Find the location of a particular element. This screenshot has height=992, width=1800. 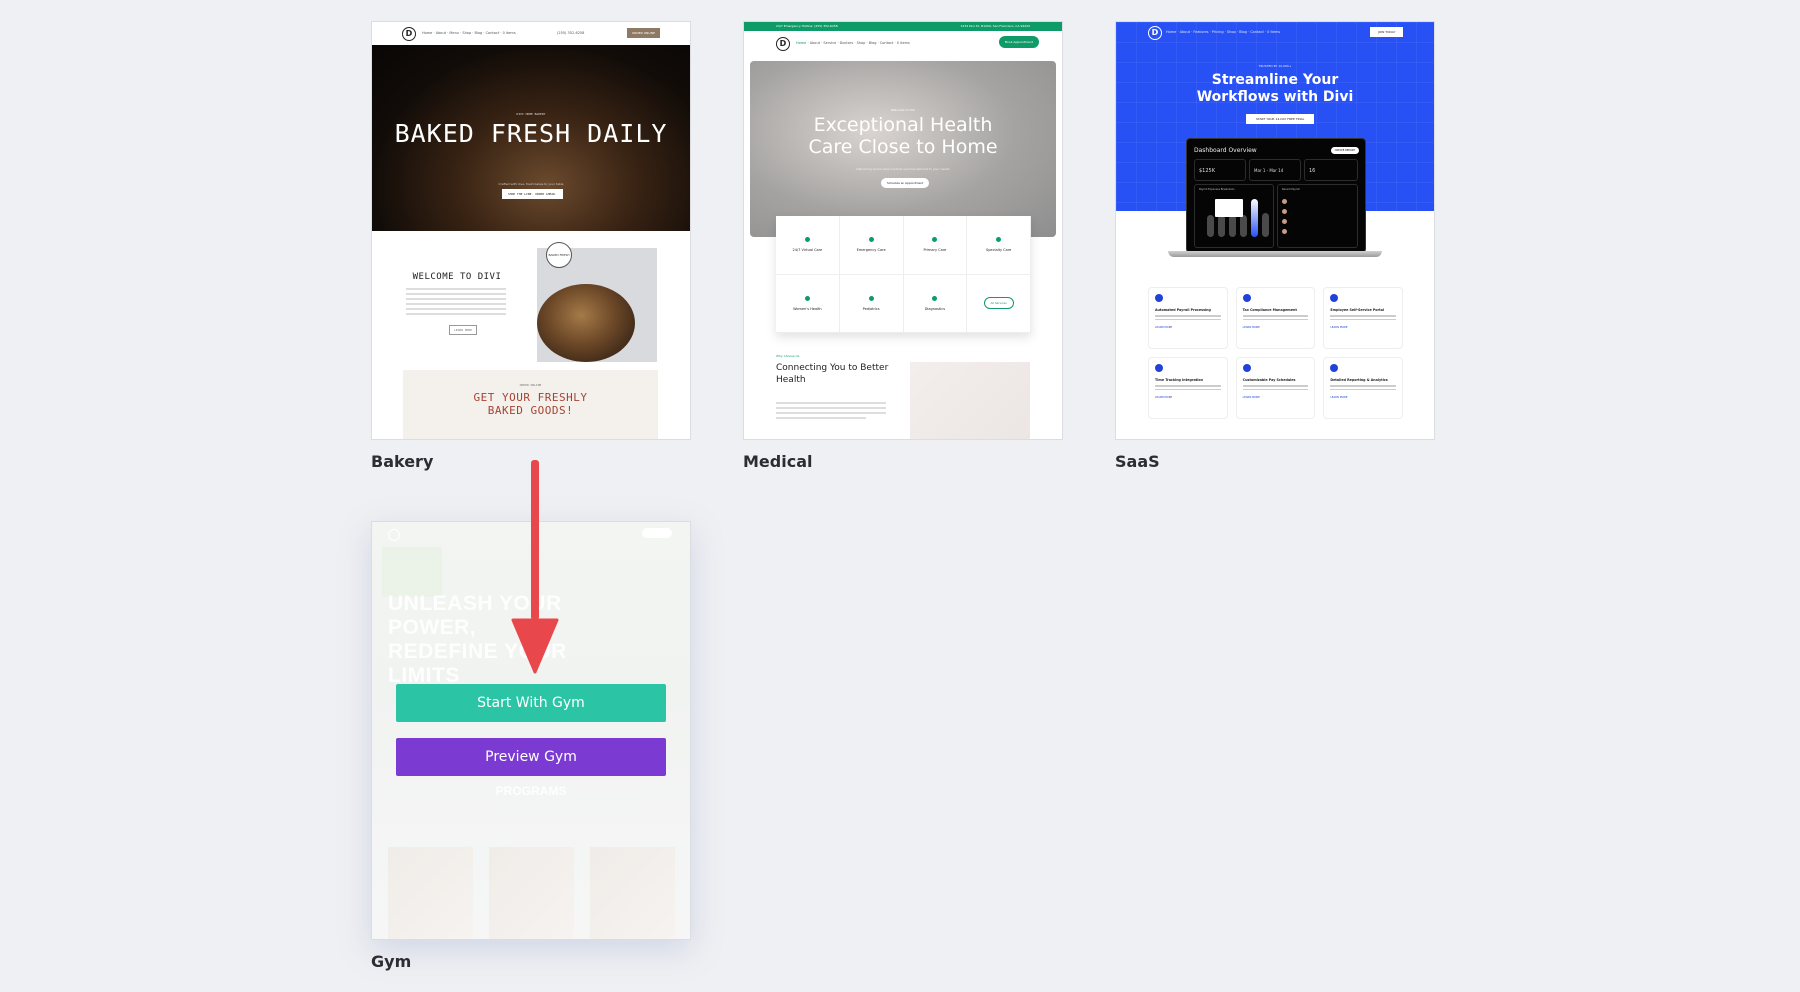

payroll-icon is located at coordinates (1159, 298).